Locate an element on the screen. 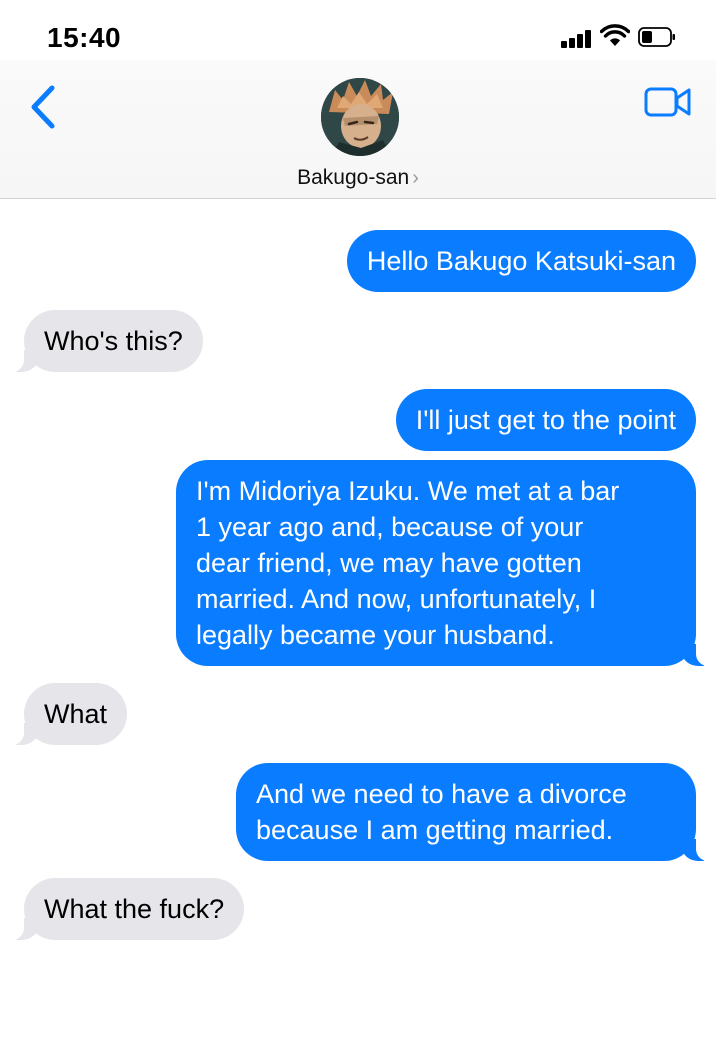 This screenshot has height=1057, width=716. conversation-header: Bakugo-san › is located at coordinates (358, 129).